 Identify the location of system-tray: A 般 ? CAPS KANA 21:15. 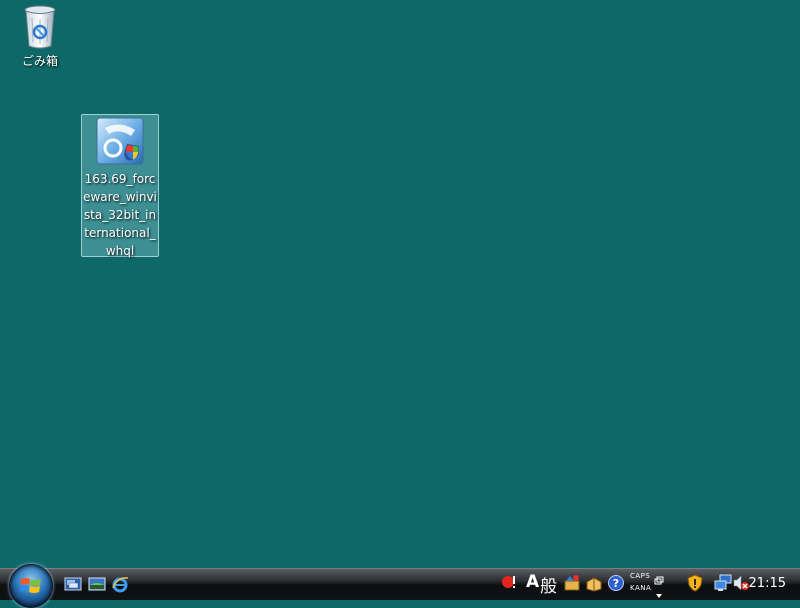
(645, 585).